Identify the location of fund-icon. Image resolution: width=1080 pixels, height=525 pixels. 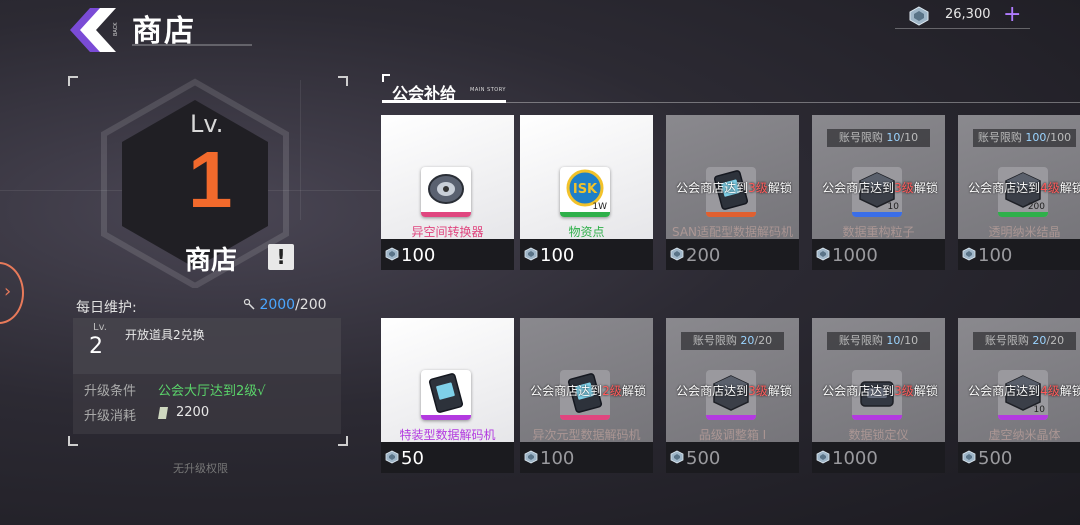
(163, 413).